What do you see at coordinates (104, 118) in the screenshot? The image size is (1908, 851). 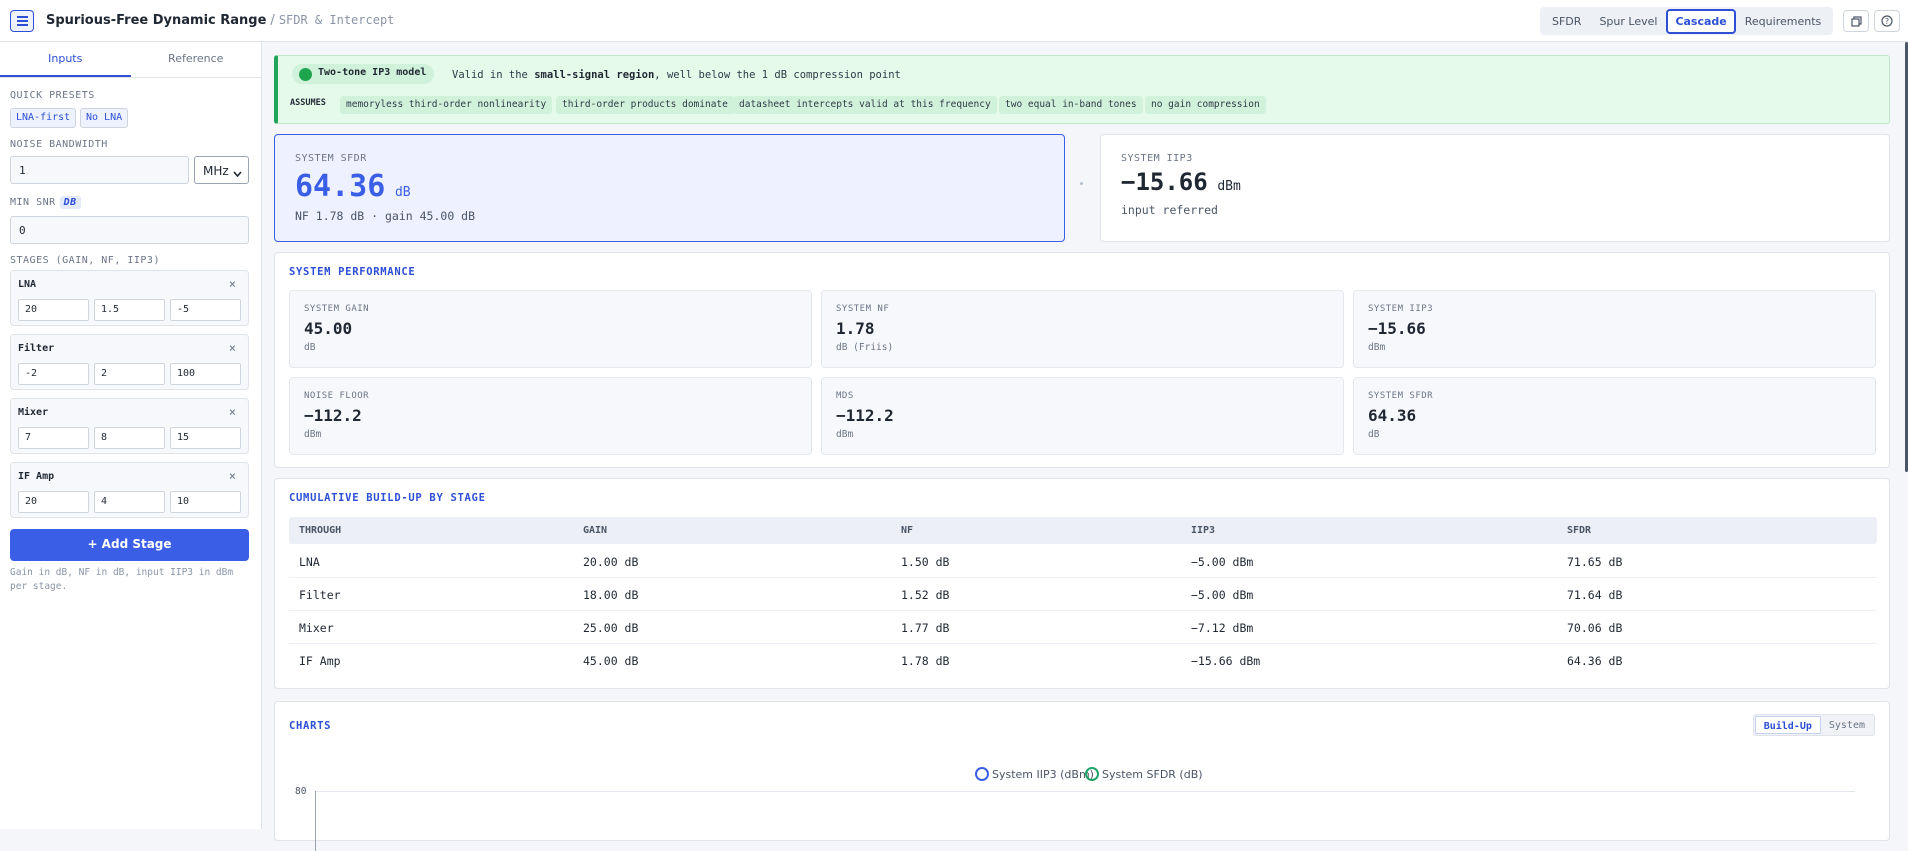 I see `preset-no-lna-button: No LNA` at bounding box center [104, 118].